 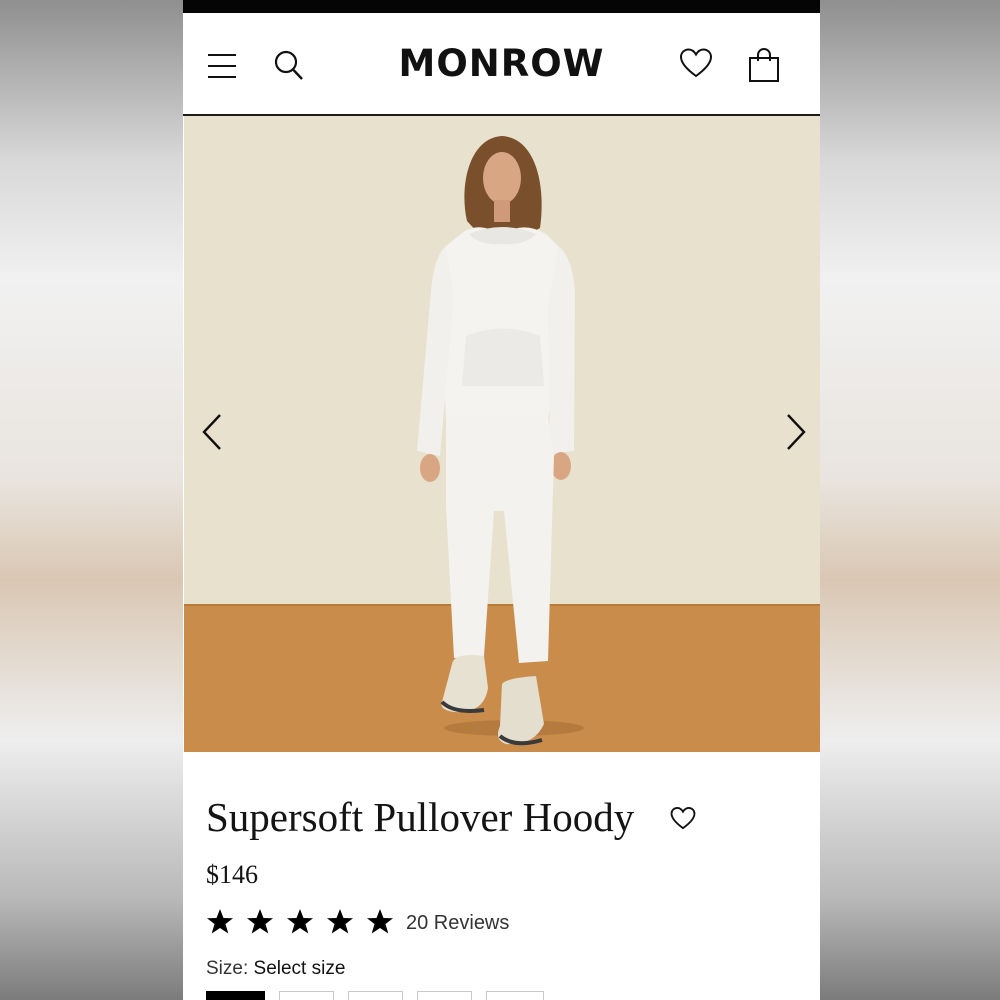 I want to click on brand-logo: MONROW, so click(x=501, y=63).